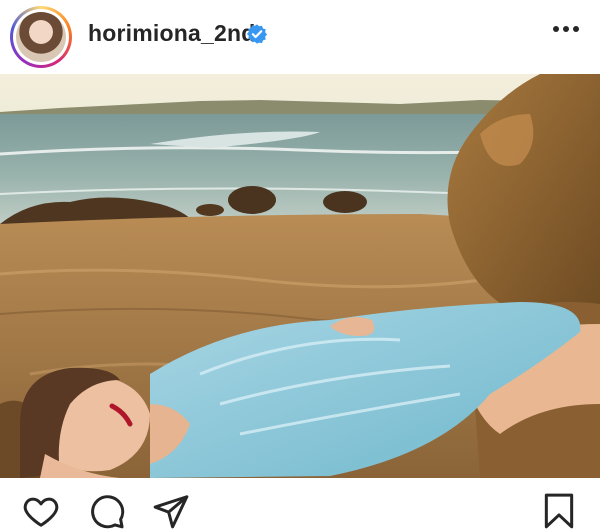  What do you see at coordinates (257, 34) in the screenshot?
I see `verified-badge-icon` at bounding box center [257, 34].